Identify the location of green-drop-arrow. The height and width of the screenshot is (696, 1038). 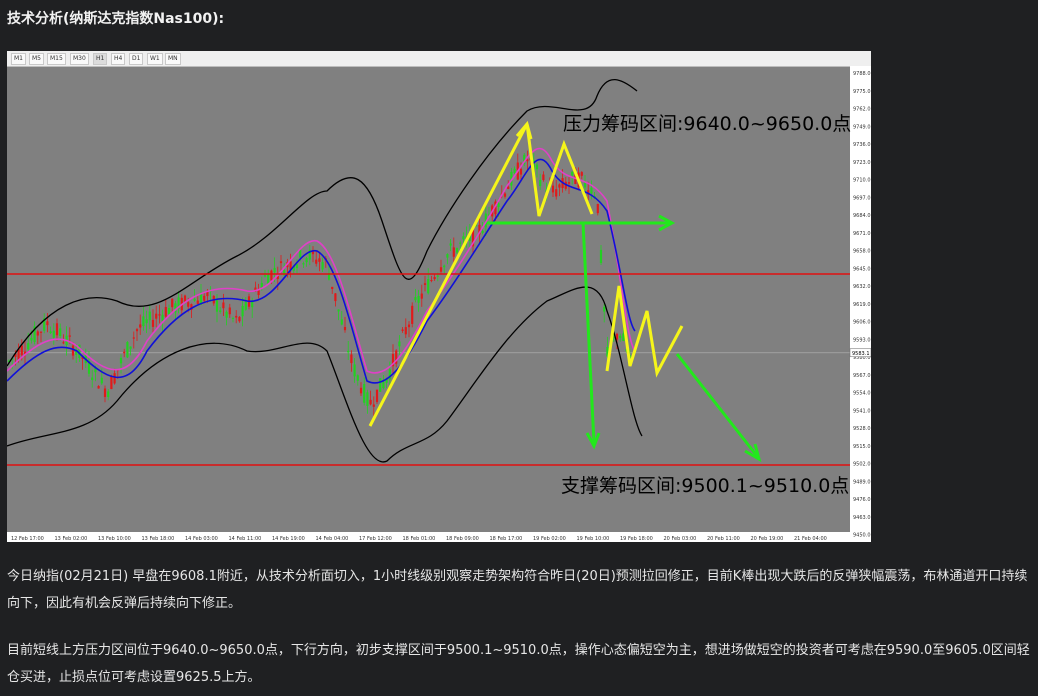
(588, 333).